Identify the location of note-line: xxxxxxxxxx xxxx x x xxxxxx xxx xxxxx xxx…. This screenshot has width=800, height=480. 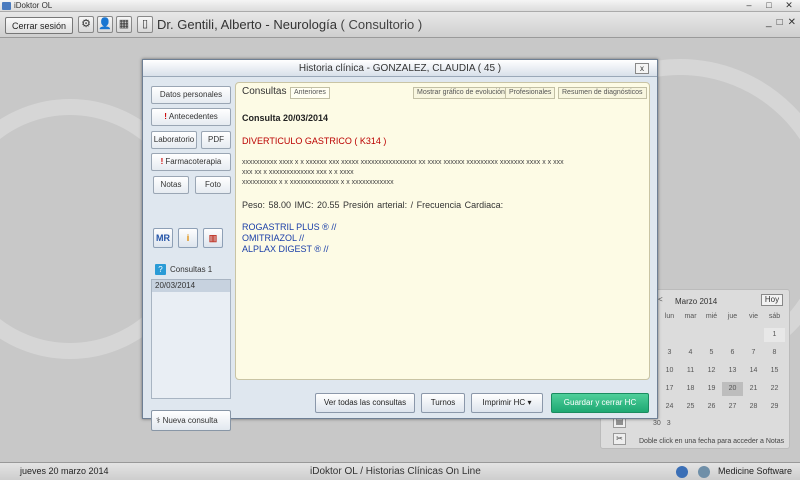
(403, 162).